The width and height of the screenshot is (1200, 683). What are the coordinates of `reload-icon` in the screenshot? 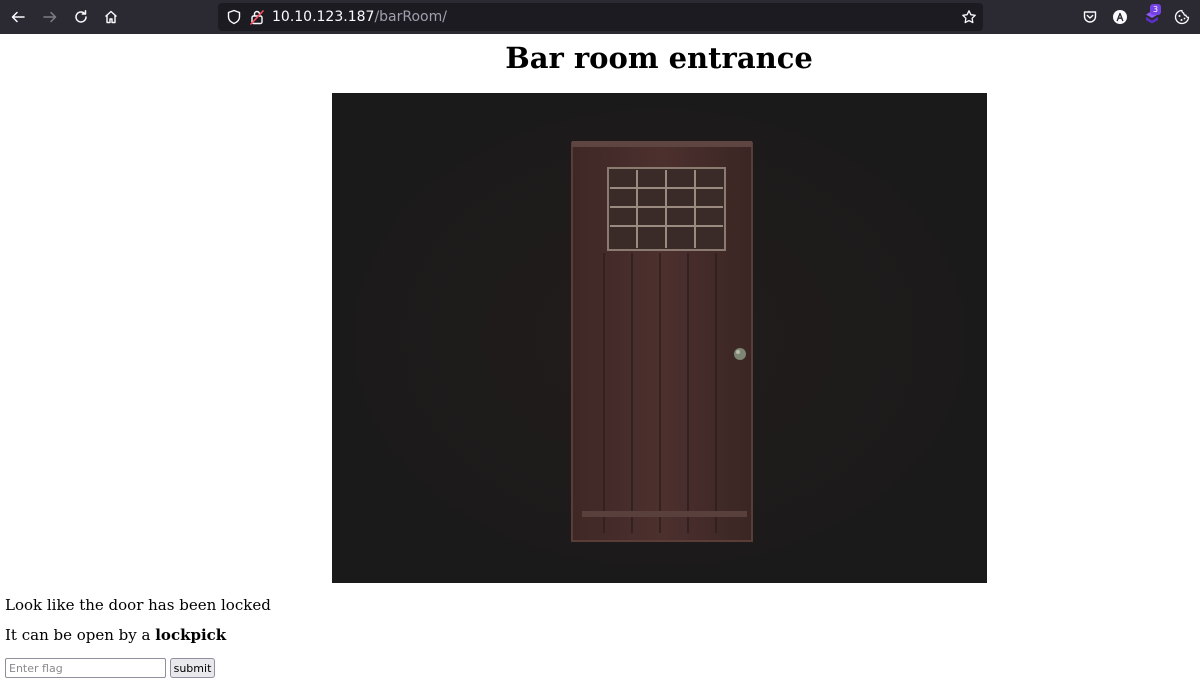 It's located at (81, 17).